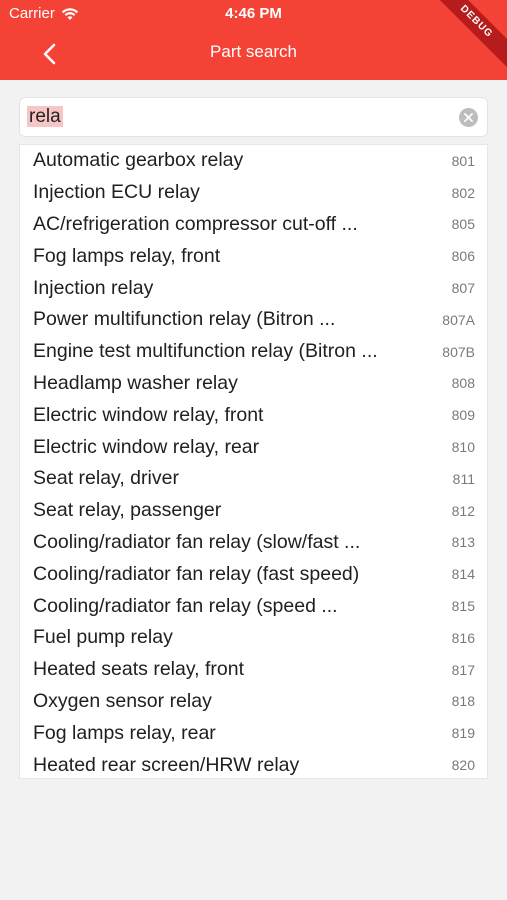  I want to click on clear-circle-icon, so click(468, 117).